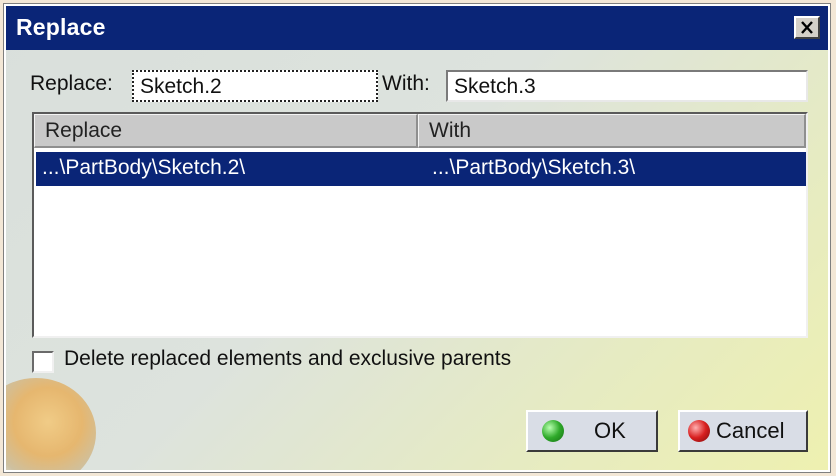 This screenshot has width=836, height=476. Describe the element at coordinates (592, 431) in the screenshot. I see `ok-button: OK` at that location.